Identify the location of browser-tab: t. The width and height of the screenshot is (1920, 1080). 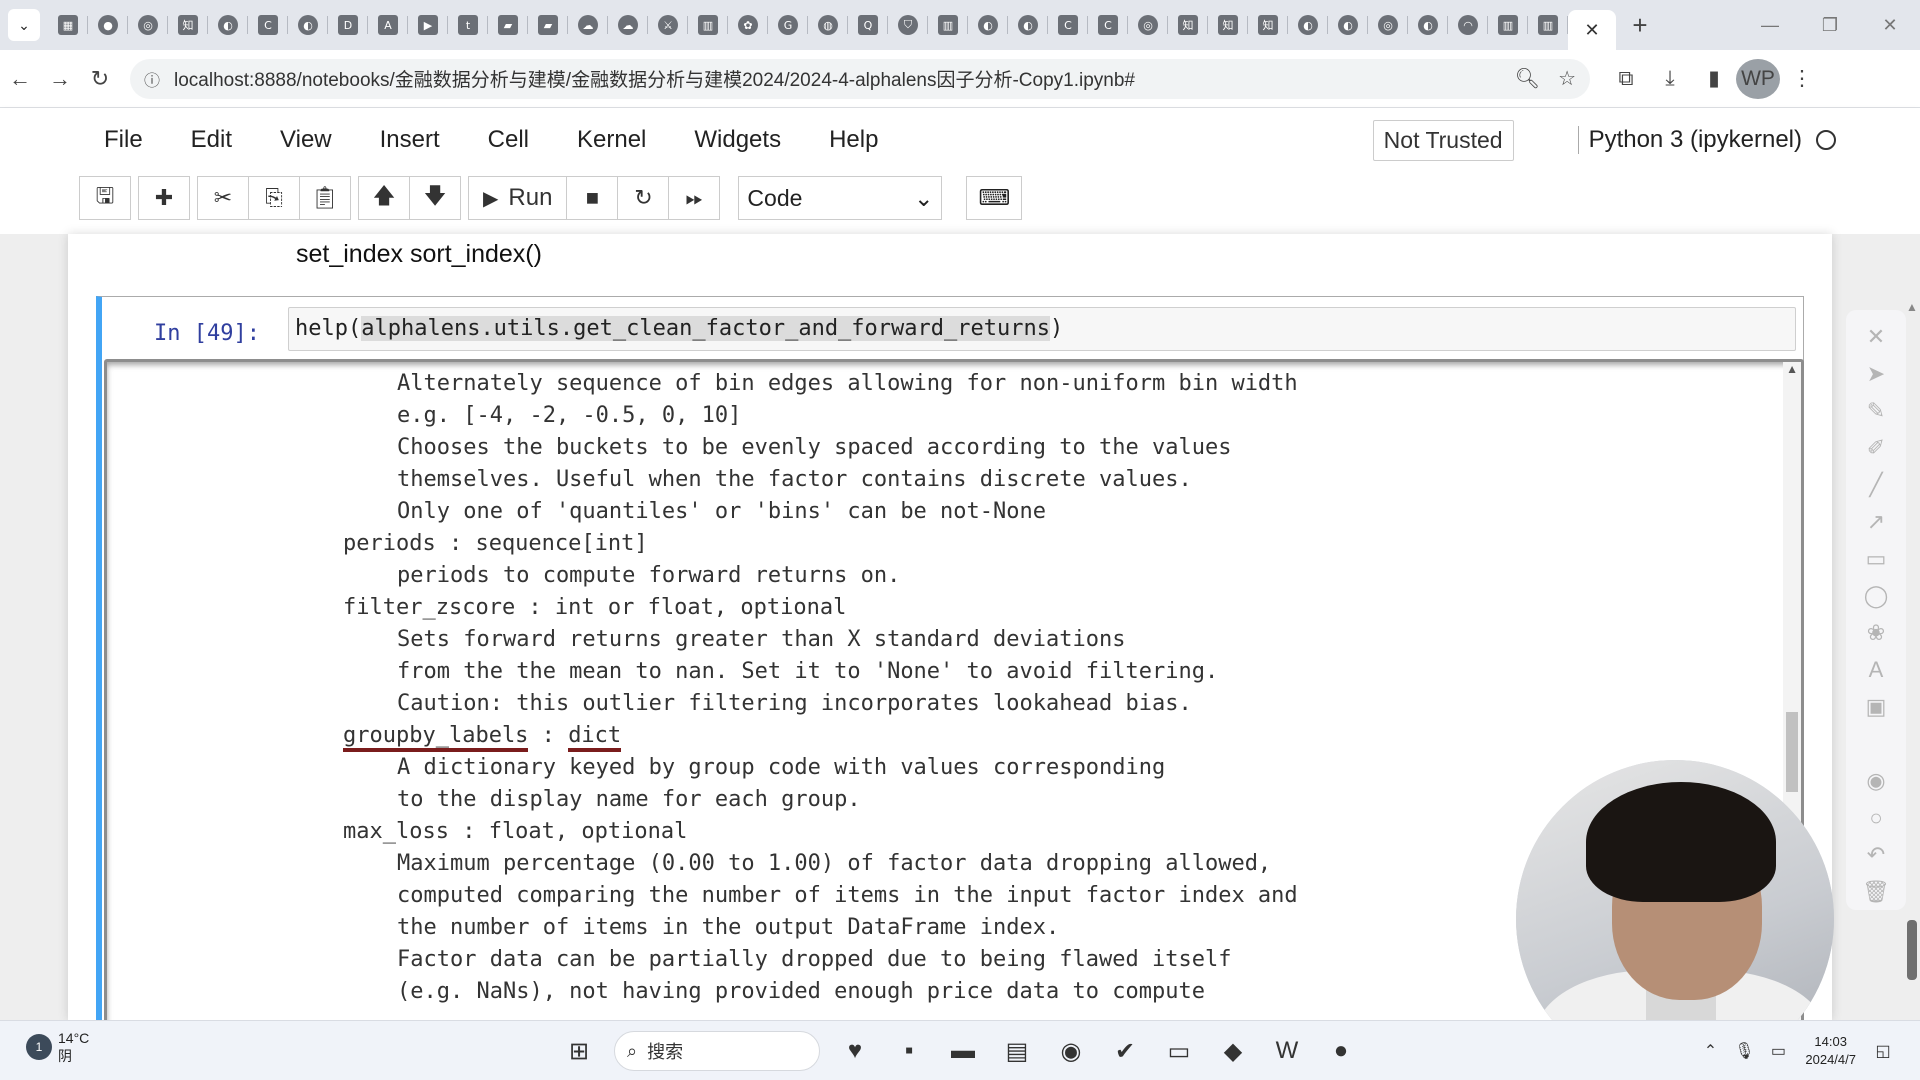
(468, 25).